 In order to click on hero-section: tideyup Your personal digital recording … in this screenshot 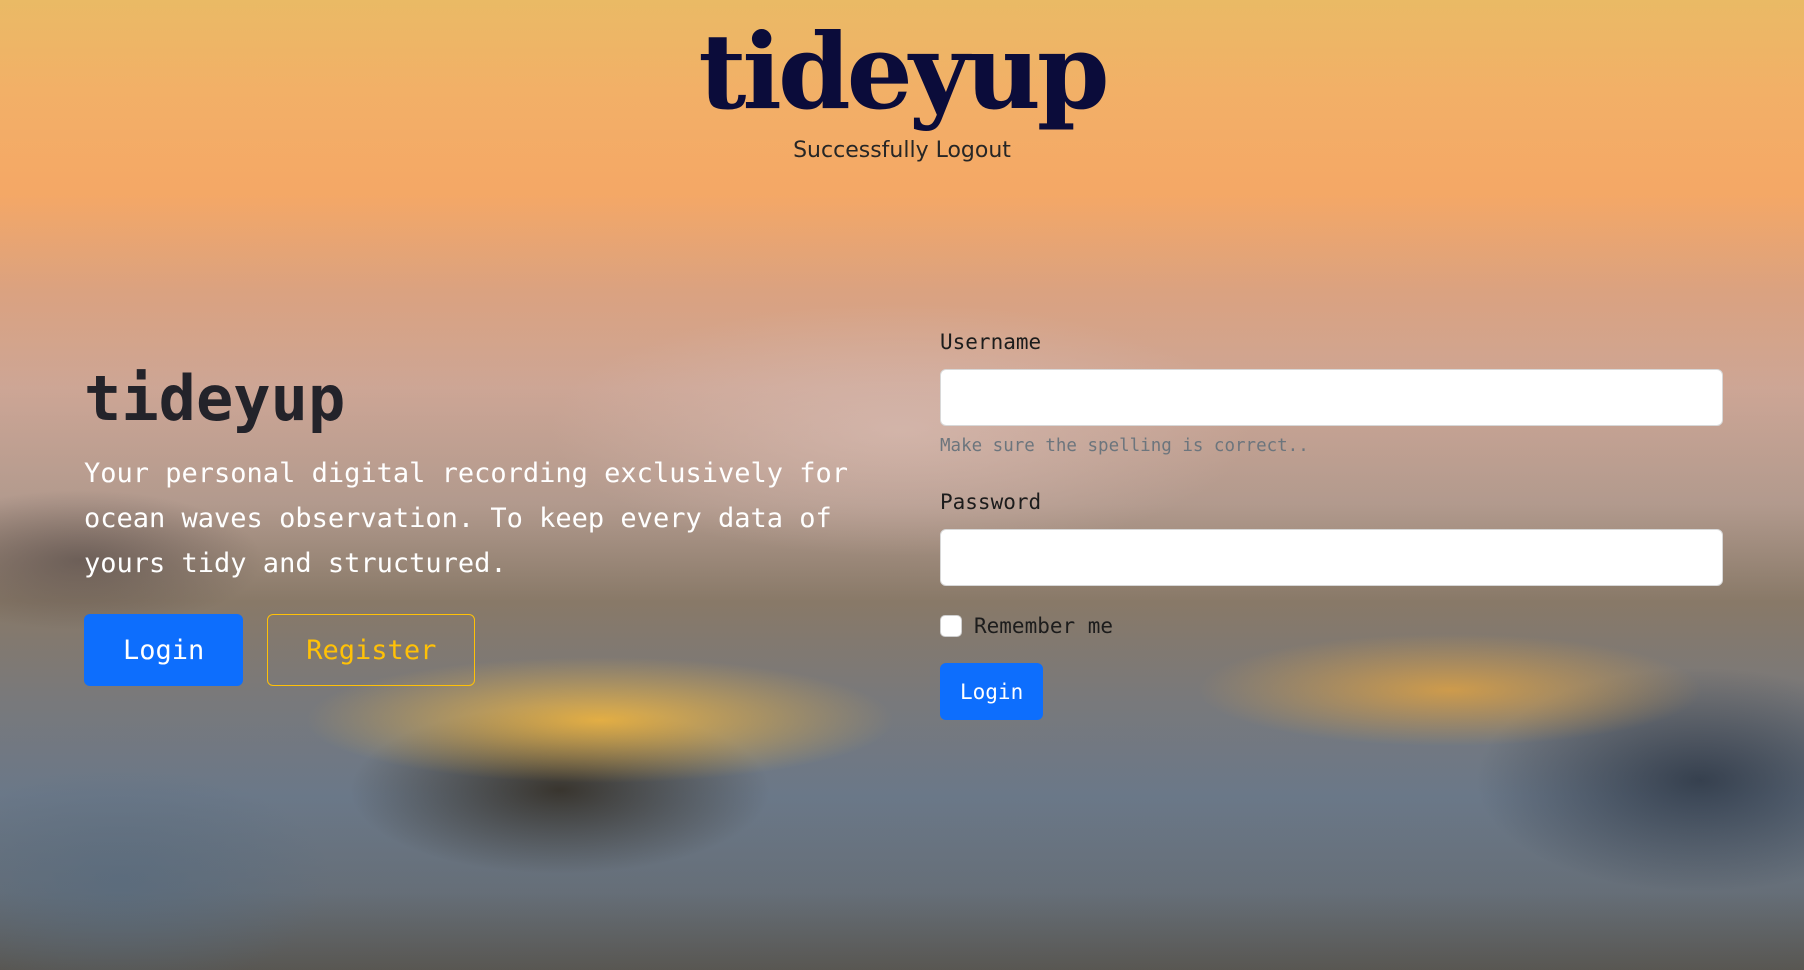, I will do `click(484, 524)`.